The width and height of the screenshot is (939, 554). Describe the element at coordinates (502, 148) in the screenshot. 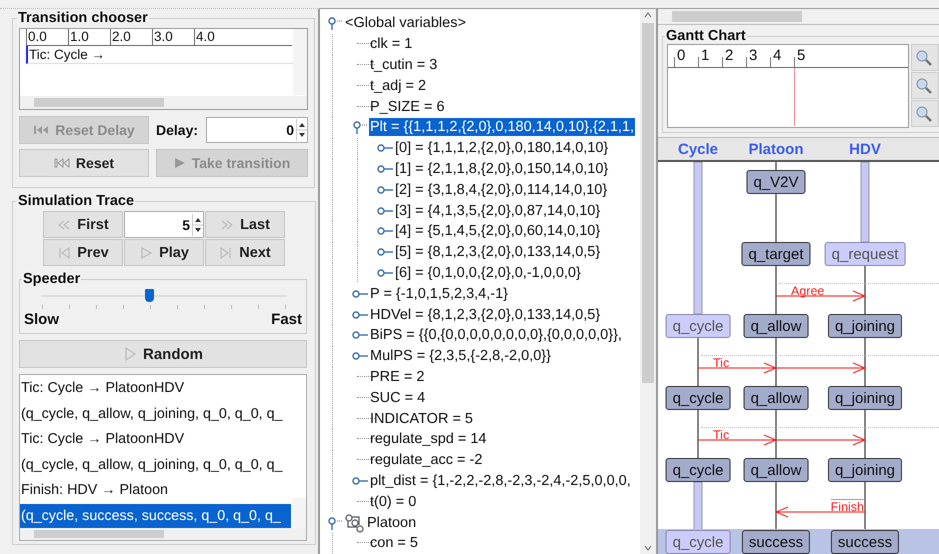

I see `tree-item: [0] = {1,1,1,2,{2,0},0,180,14,0,10}` at that location.